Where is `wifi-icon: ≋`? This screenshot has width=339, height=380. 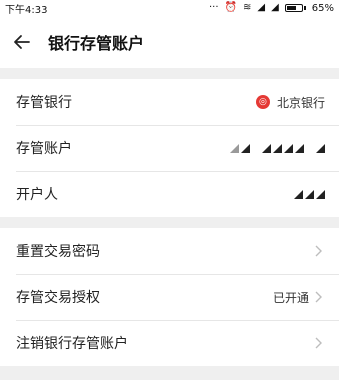 wifi-icon: ≋ is located at coordinates (247, 7).